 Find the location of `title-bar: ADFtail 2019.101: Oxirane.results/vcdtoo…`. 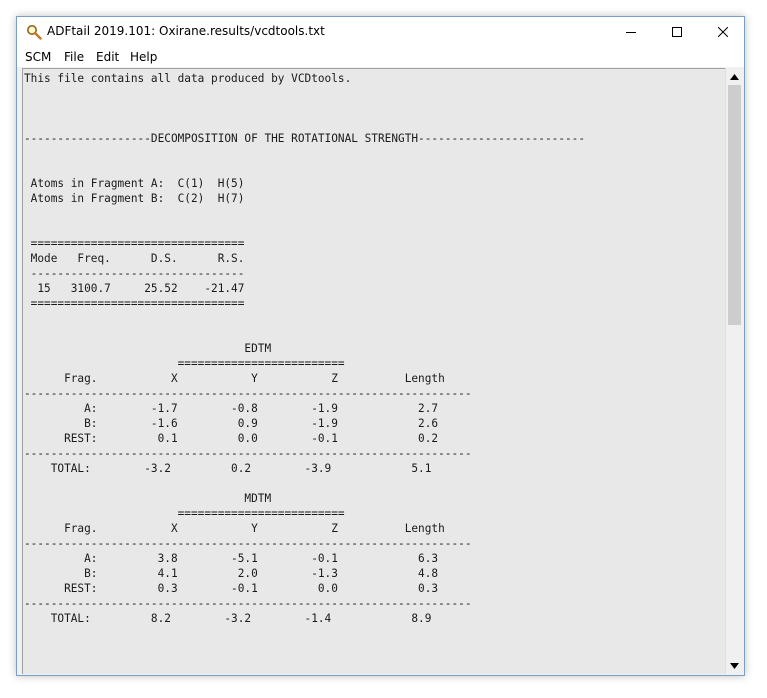

title-bar: ADFtail 2019.101: Oxirane.results/vcdtoo… is located at coordinates (380, 32).